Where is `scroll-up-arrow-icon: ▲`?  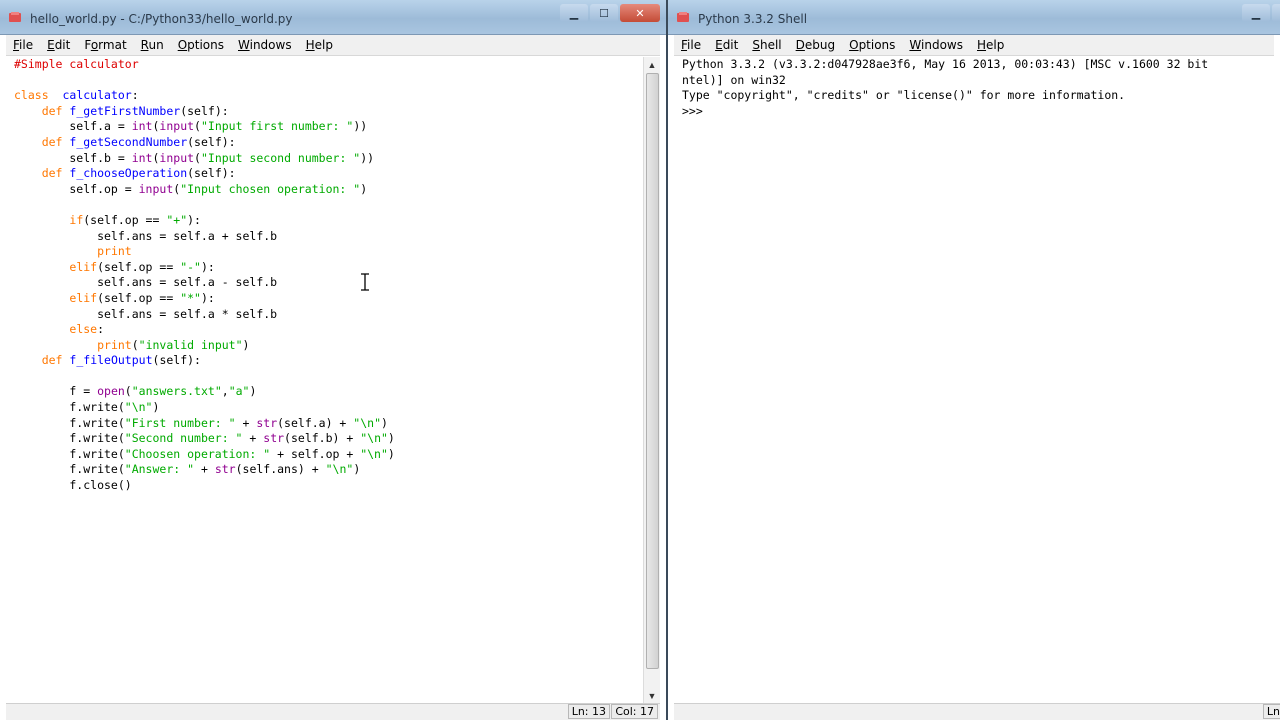 scroll-up-arrow-icon: ▲ is located at coordinates (652, 65).